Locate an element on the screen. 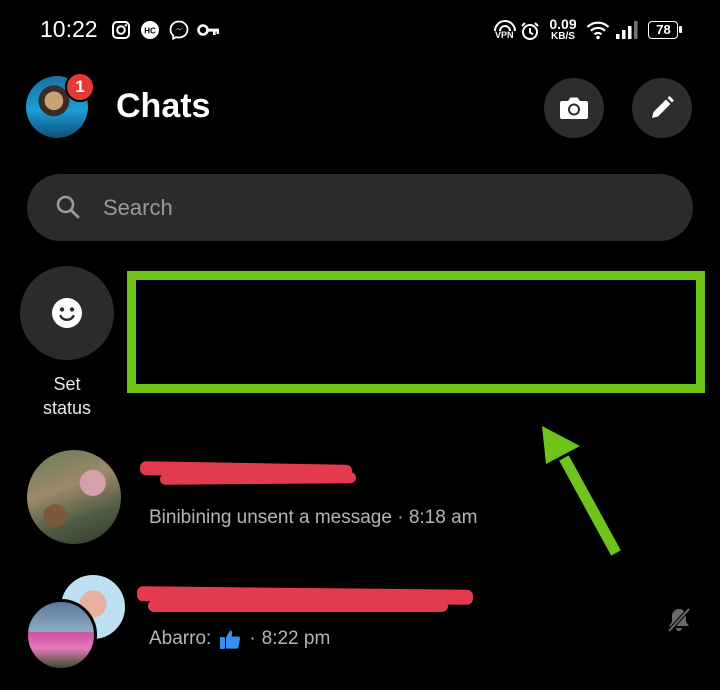 The width and height of the screenshot is (720, 690). preview-text: Binibining unsent a message is located at coordinates (270, 517).